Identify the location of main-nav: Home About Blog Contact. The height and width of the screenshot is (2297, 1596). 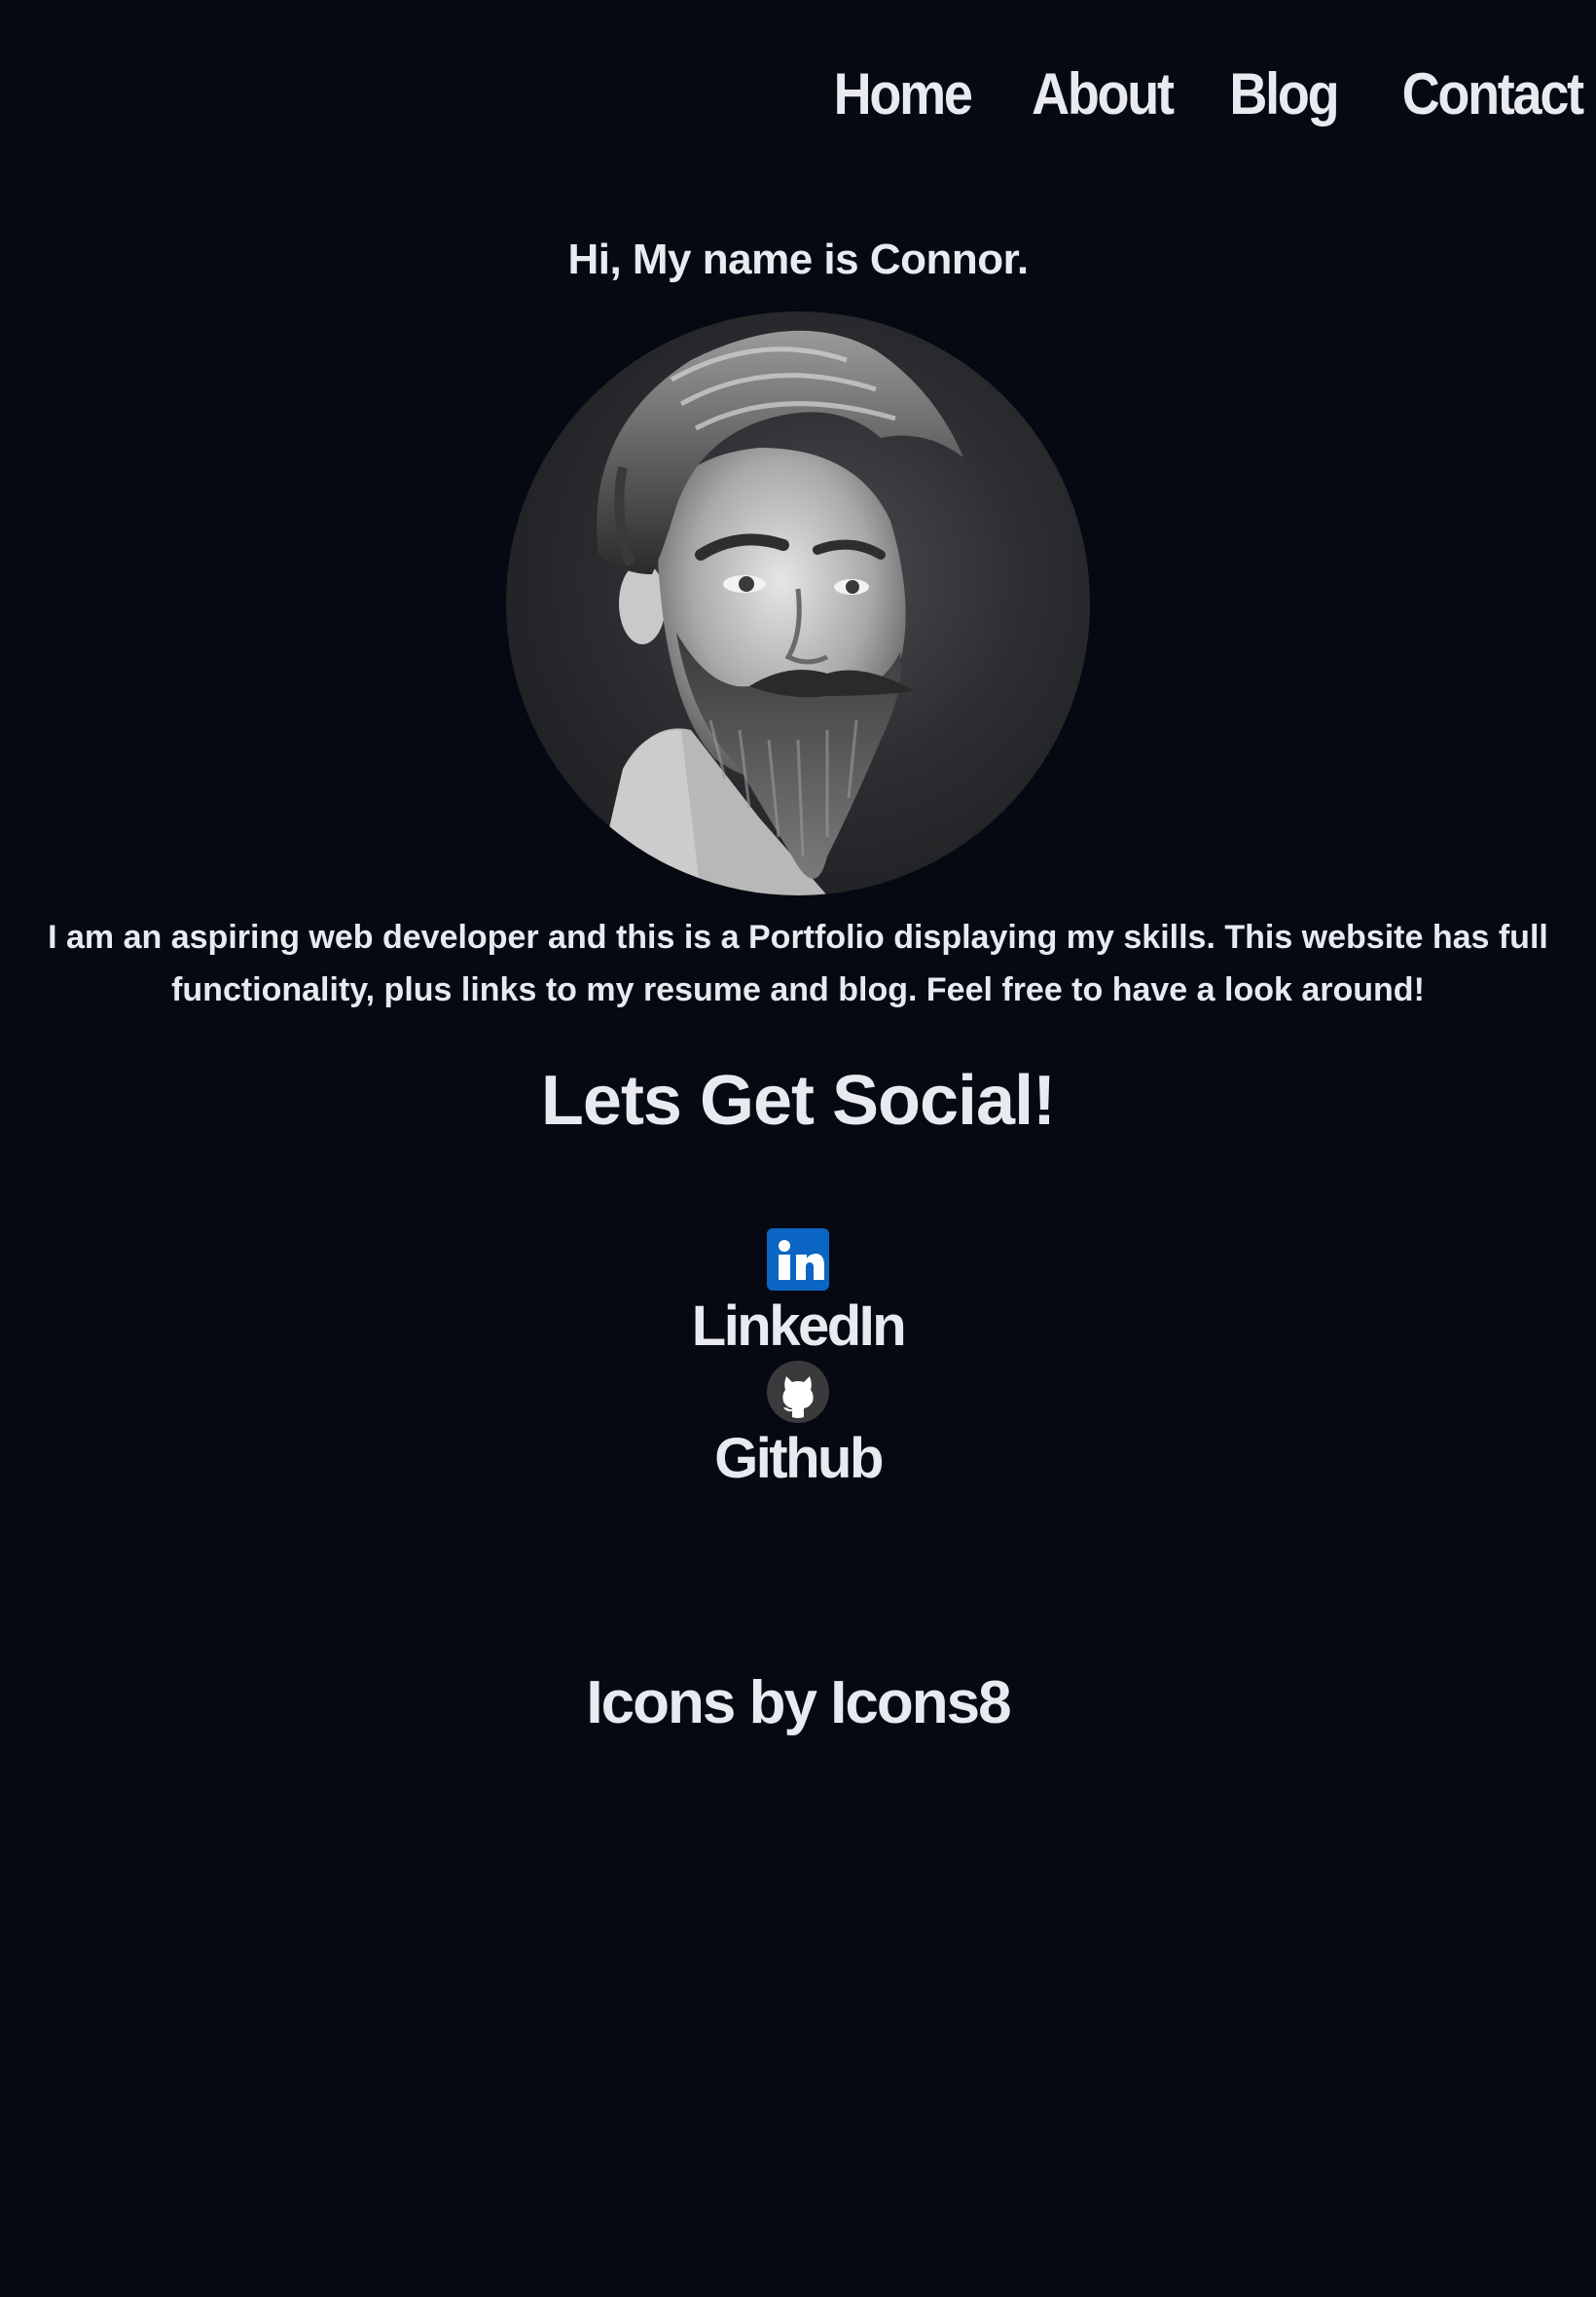
(1201, 94).